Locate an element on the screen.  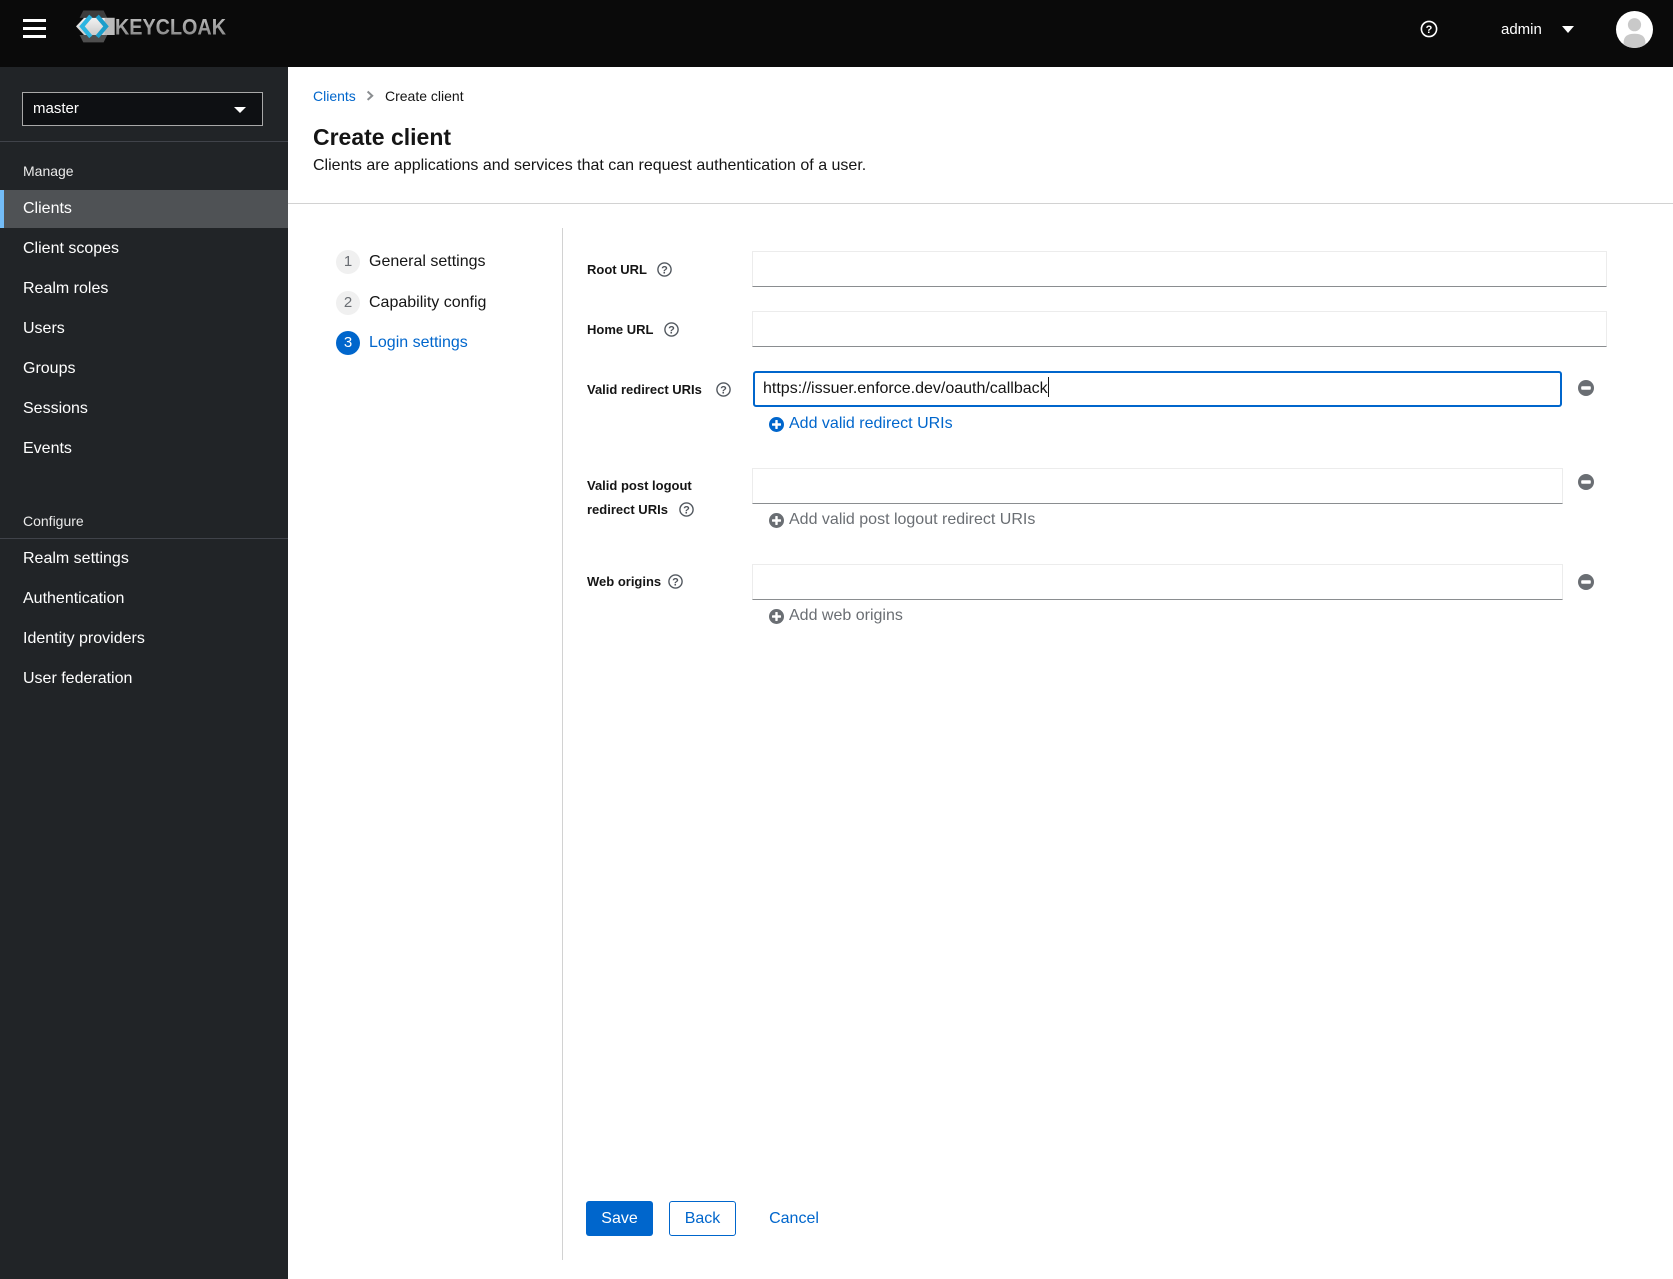
svg-text: KEYCLOAK is located at coordinates (170, 27).